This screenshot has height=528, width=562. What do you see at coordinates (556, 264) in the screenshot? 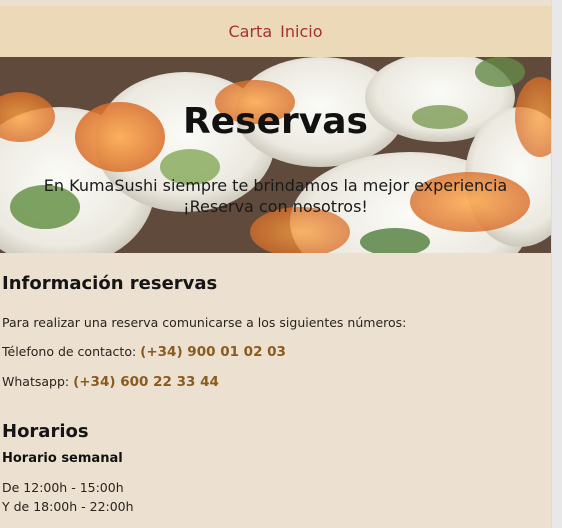
I see `page-scrollbar` at bounding box center [556, 264].